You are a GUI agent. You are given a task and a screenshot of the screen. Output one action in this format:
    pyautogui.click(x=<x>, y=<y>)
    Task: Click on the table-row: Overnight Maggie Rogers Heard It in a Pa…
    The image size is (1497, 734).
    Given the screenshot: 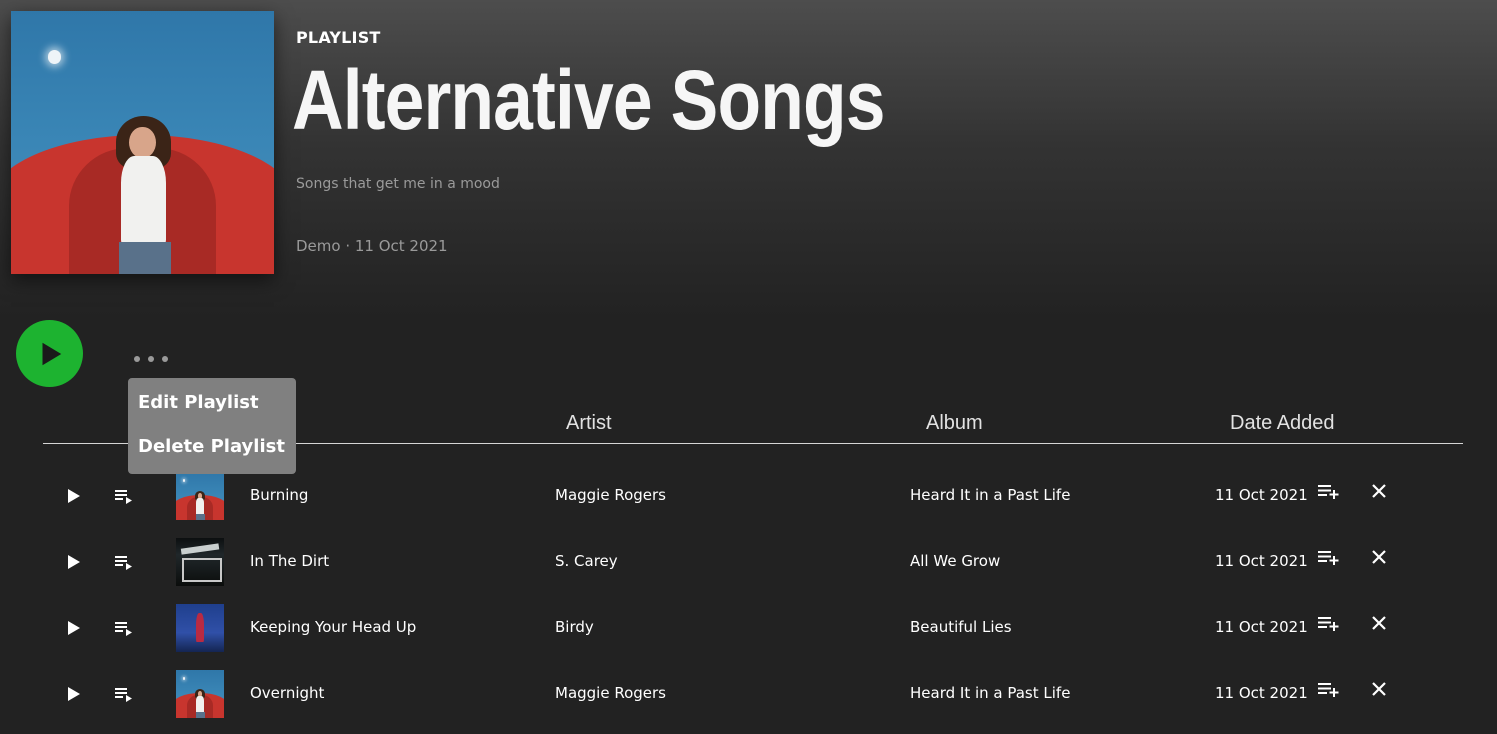 What is the action you would take?
    pyautogui.click(x=748, y=693)
    